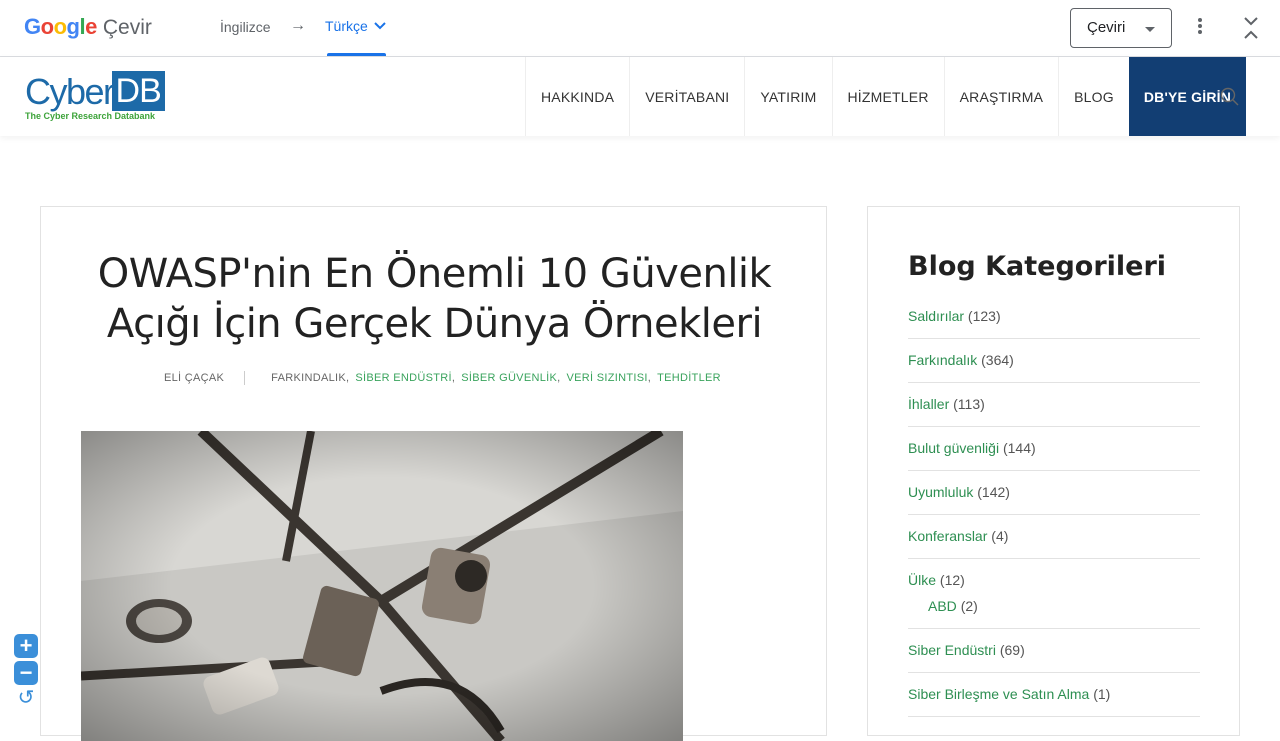  I want to click on logo-cyber-text: Cyber, so click(70, 91).